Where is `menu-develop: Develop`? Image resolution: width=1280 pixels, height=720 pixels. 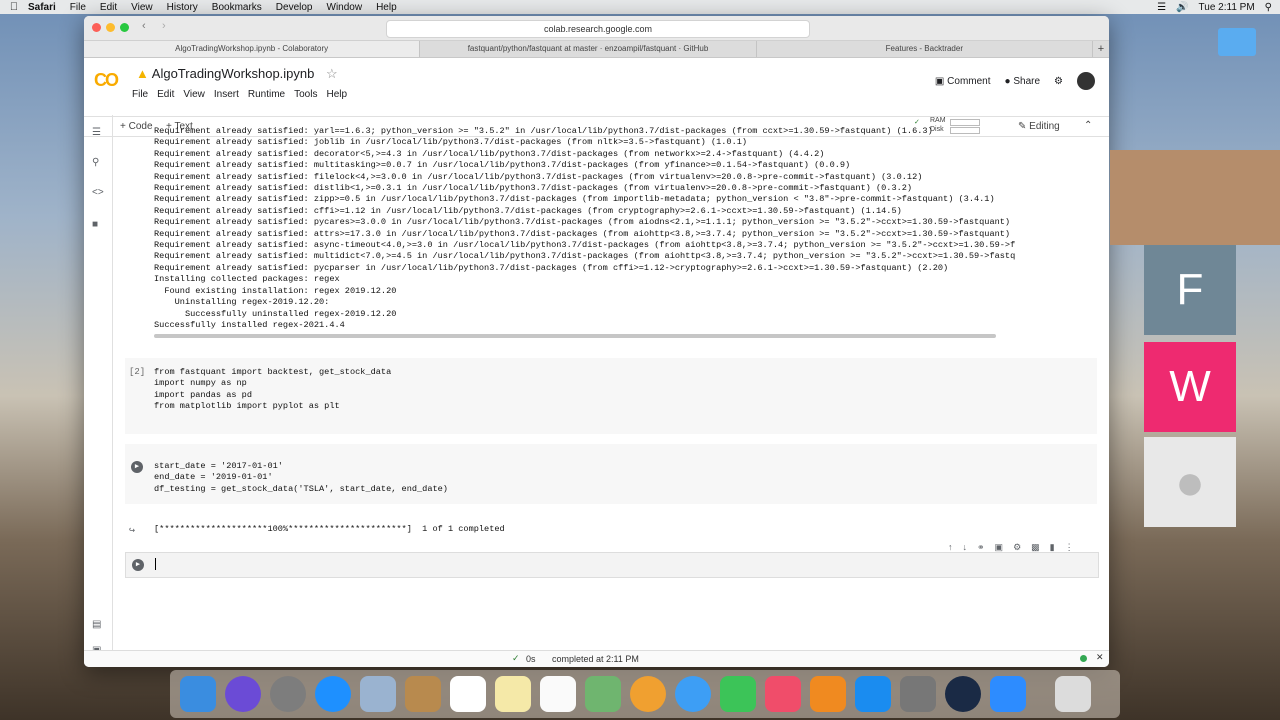 menu-develop: Develop is located at coordinates (294, 7).